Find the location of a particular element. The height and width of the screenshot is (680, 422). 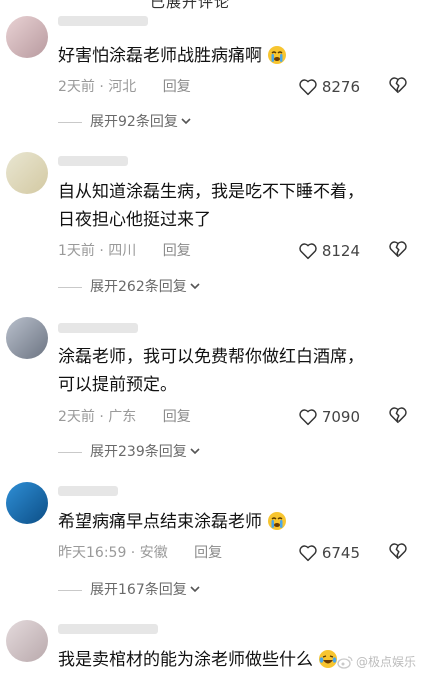

expand-label: 展开167条回复 is located at coordinates (138, 590).